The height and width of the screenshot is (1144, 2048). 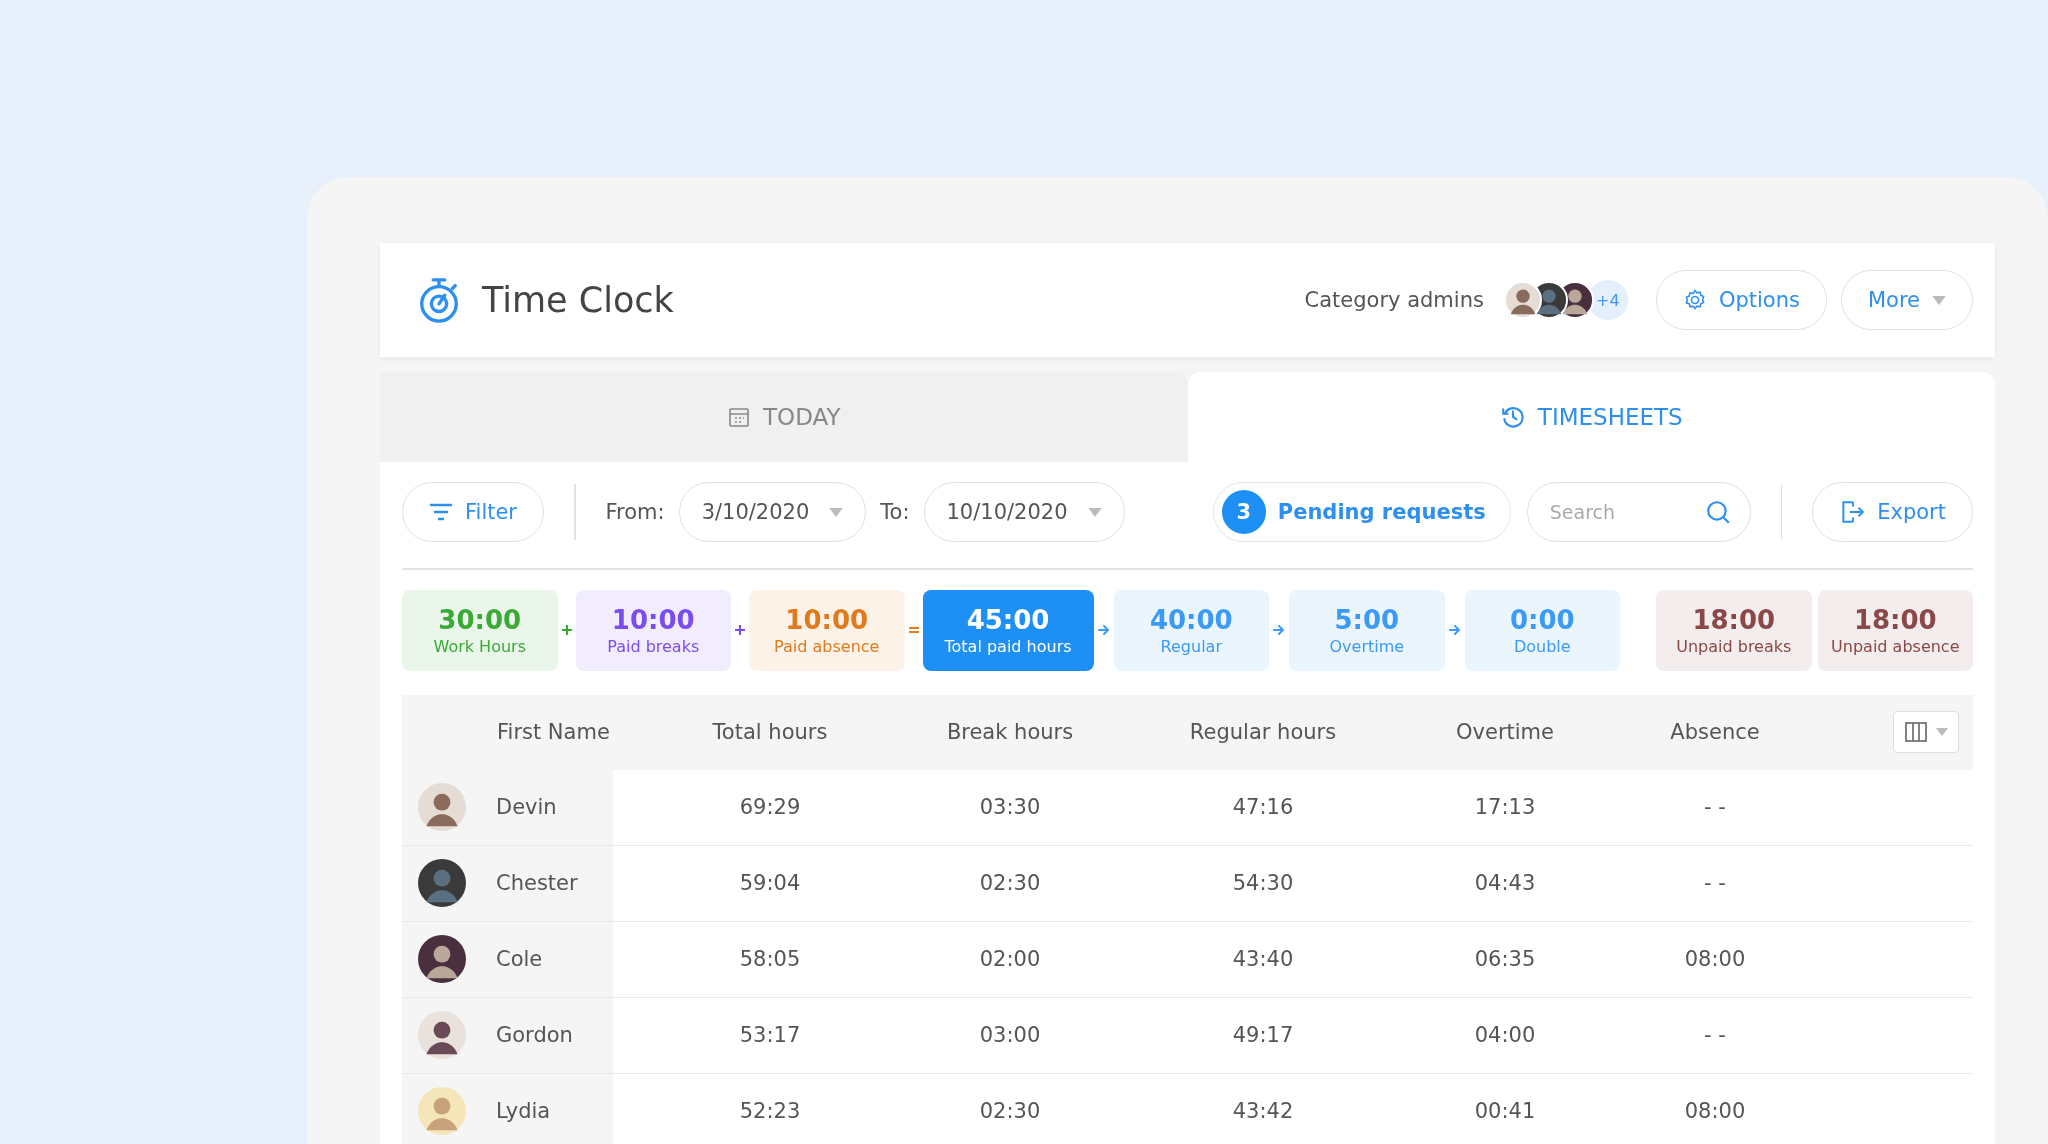 What do you see at coordinates (441, 512) in the screenshot?
I see `filter-icon` at bounding box center [441, 512].